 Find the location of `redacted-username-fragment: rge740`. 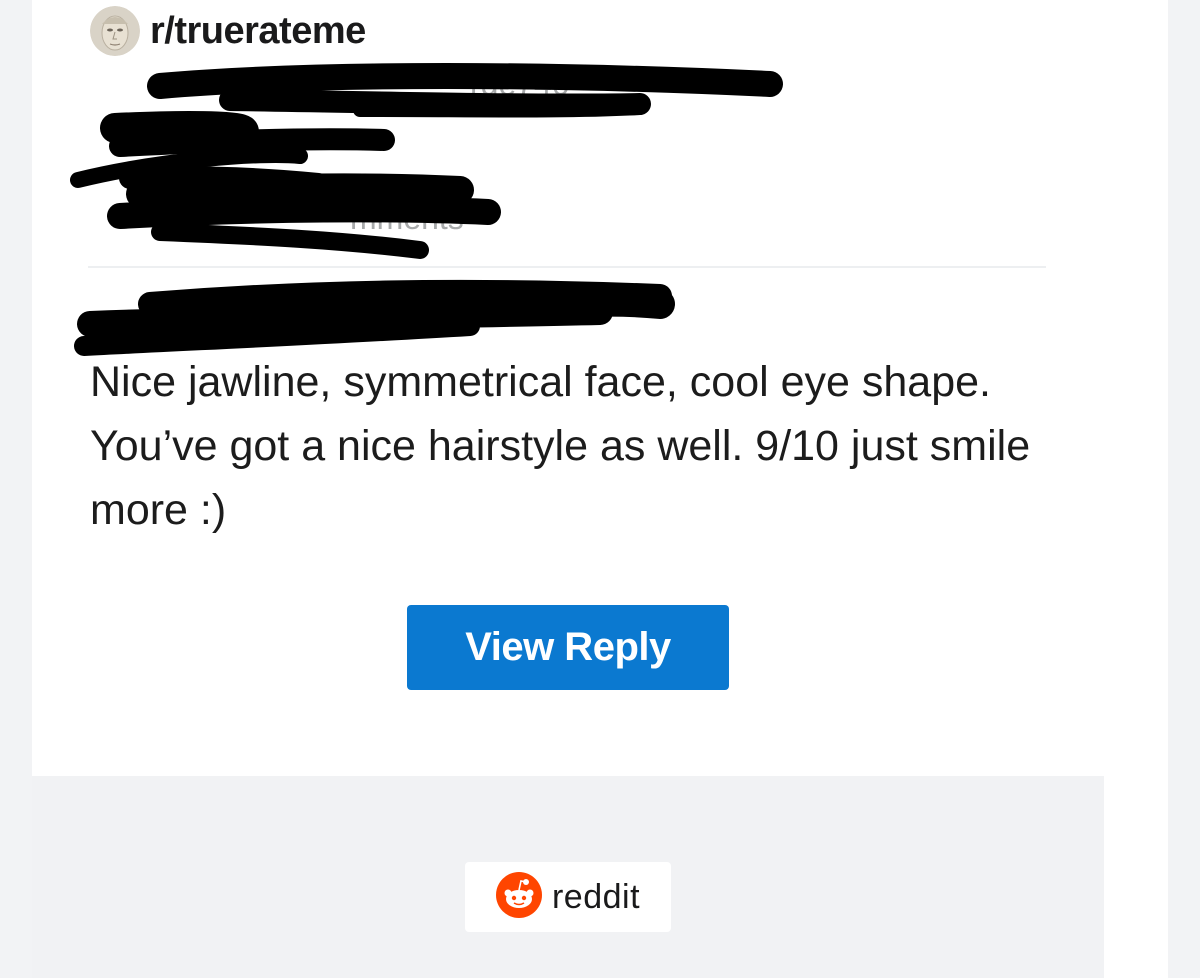

redacted-username-fragment: rge740 is located at coordinates (520, 84).